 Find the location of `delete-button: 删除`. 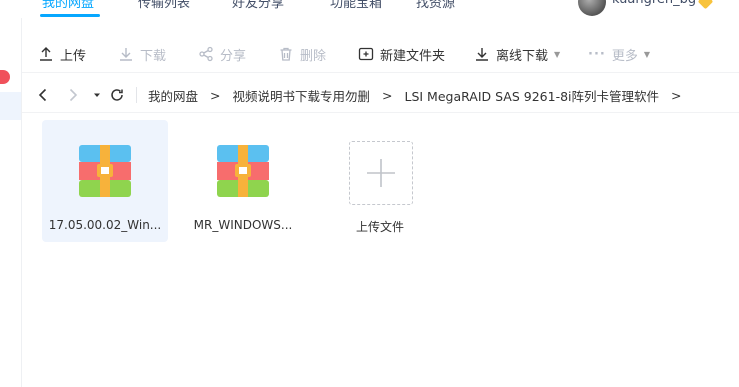

delete-button: 删除 is located at coordinates (302, 54).